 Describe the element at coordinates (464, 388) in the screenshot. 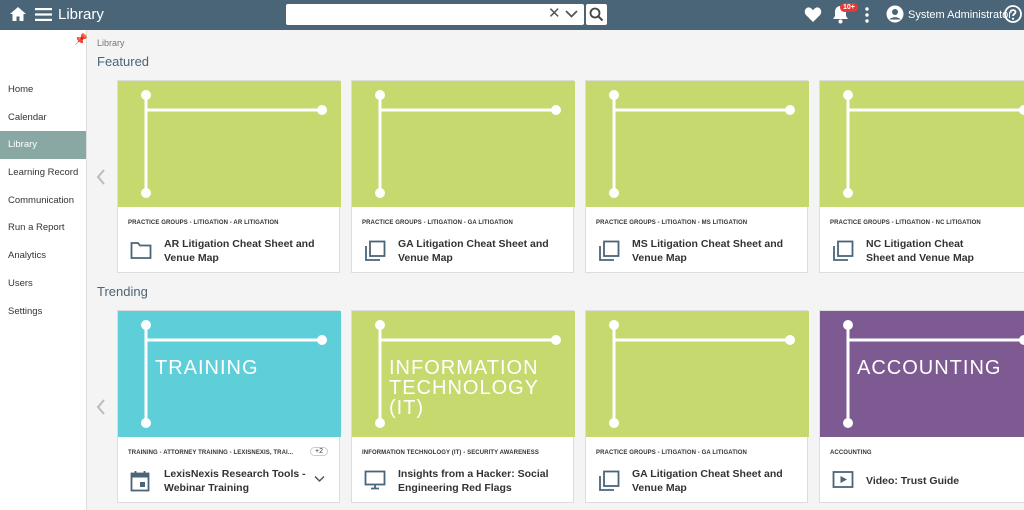

I see `thumbnail-text: INFORMATION TECHNOLOGY (IT)` at that location.